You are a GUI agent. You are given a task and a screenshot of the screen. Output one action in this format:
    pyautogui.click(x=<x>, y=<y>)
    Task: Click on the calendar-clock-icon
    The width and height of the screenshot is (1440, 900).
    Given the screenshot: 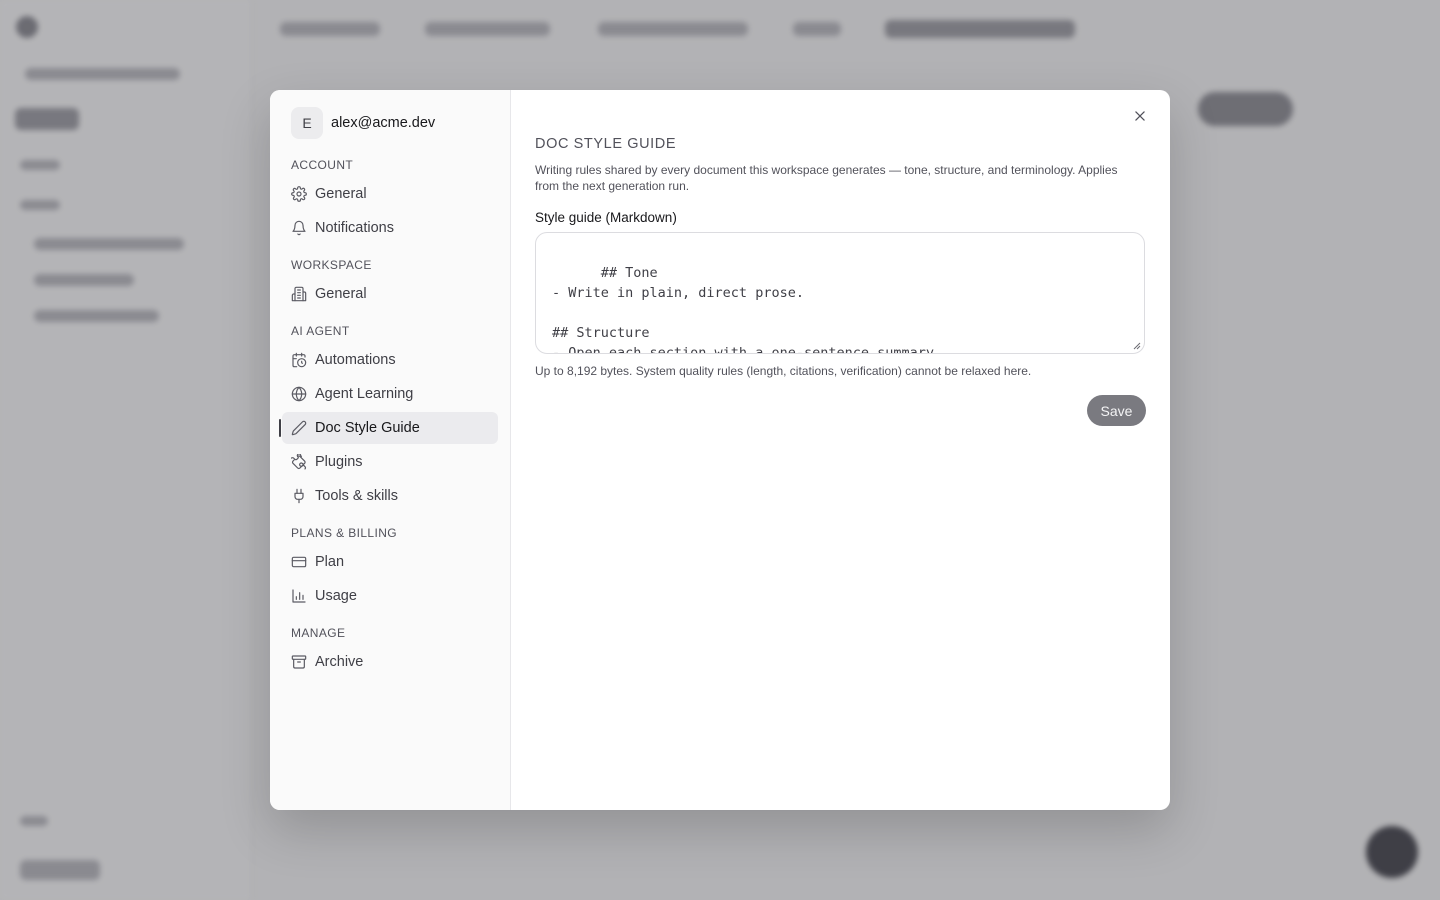 What is the action you would take?
    pyautogui.click(x=299, y=360)
    